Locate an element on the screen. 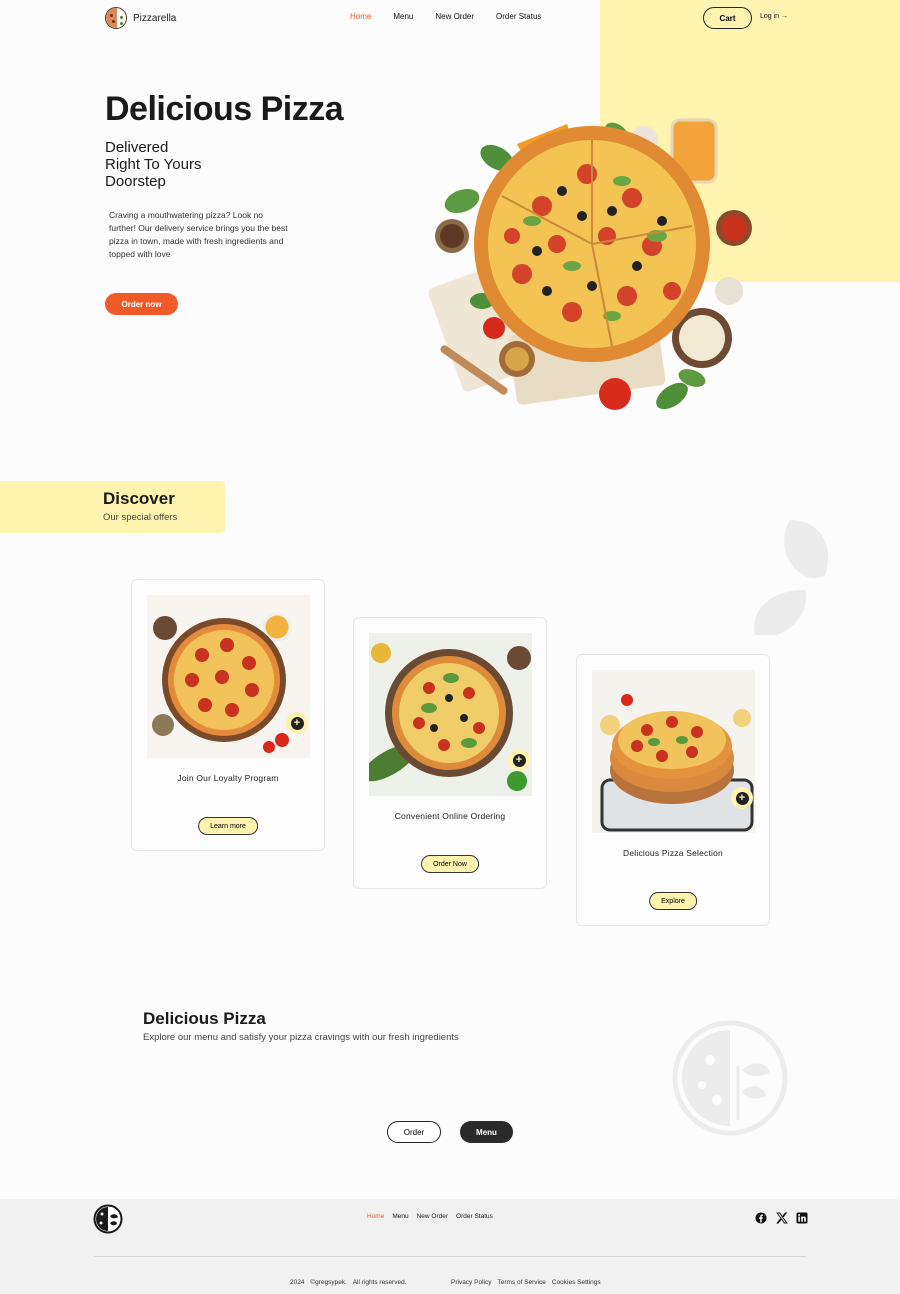 This screenshot has height=1294, width=900. explore-button: Explore is located at coordinates (673, 901).